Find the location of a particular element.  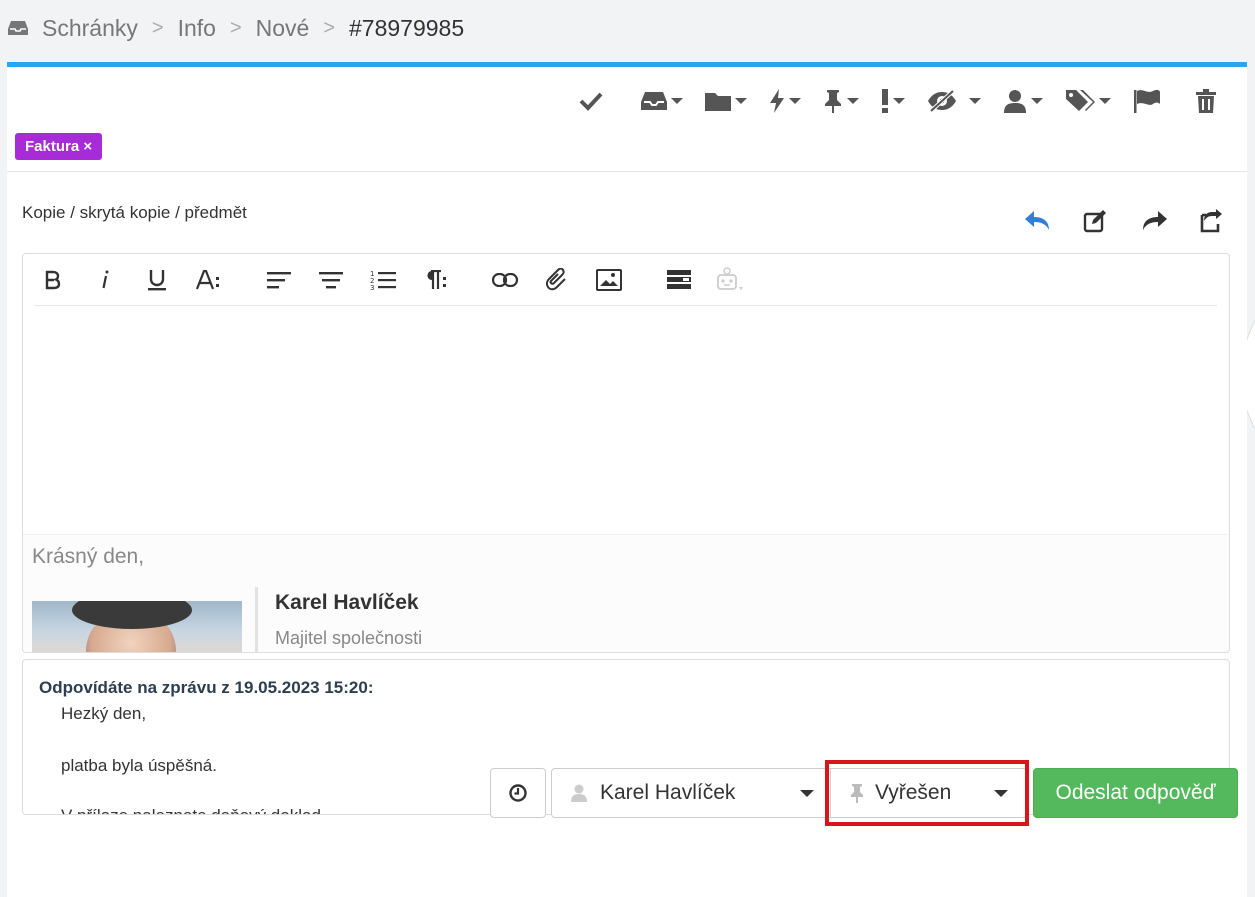

italic-icon is located at coordinates (105, 279).